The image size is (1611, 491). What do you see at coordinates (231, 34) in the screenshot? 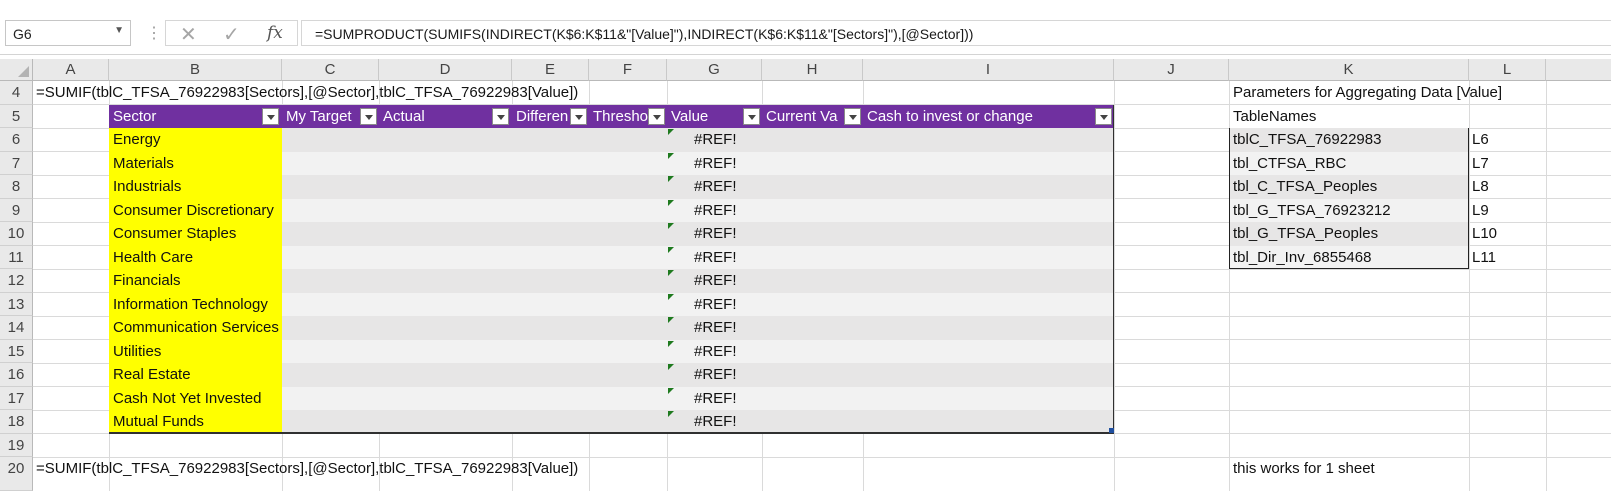
I see `enter-icon: ✓` at bounding box center [231, 34].